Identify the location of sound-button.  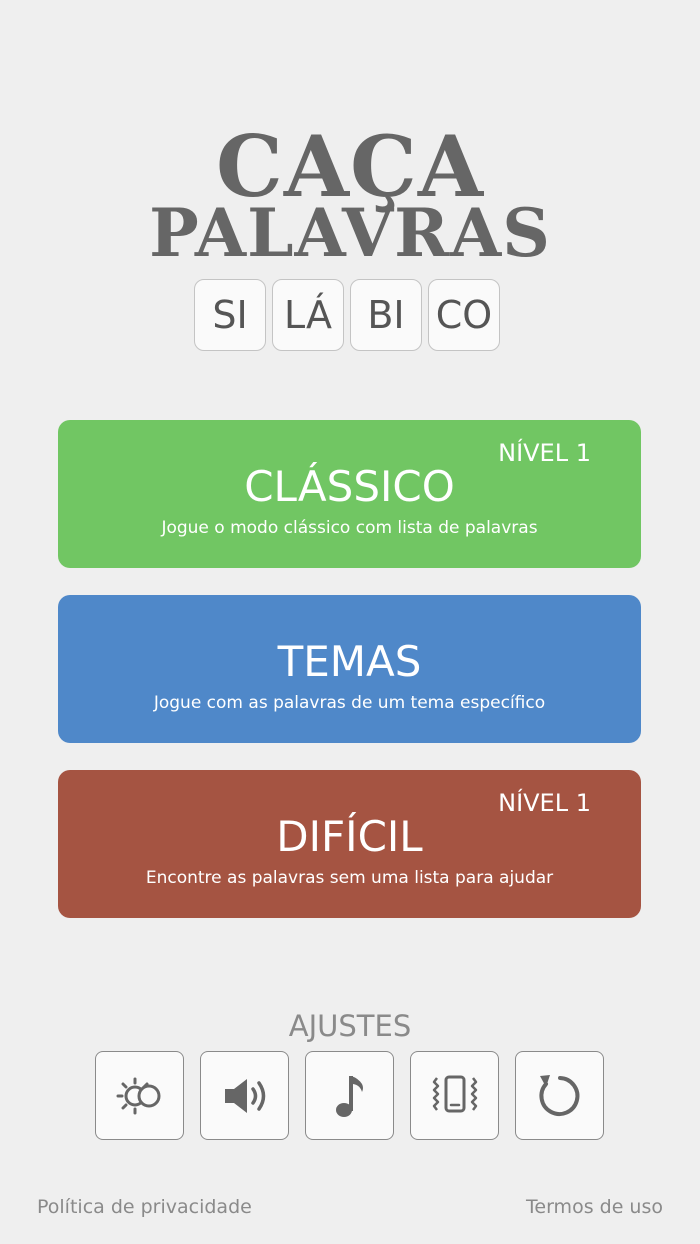
(244, 1095).